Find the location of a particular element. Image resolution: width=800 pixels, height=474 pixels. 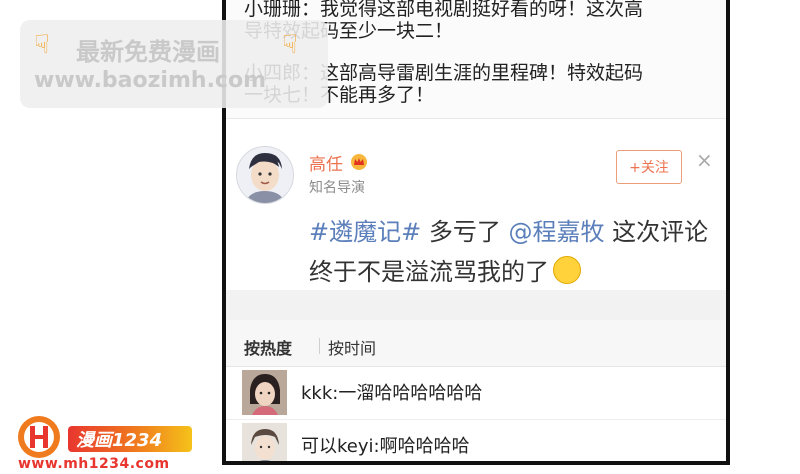

author-avatar is located at coordinates (265, 175).